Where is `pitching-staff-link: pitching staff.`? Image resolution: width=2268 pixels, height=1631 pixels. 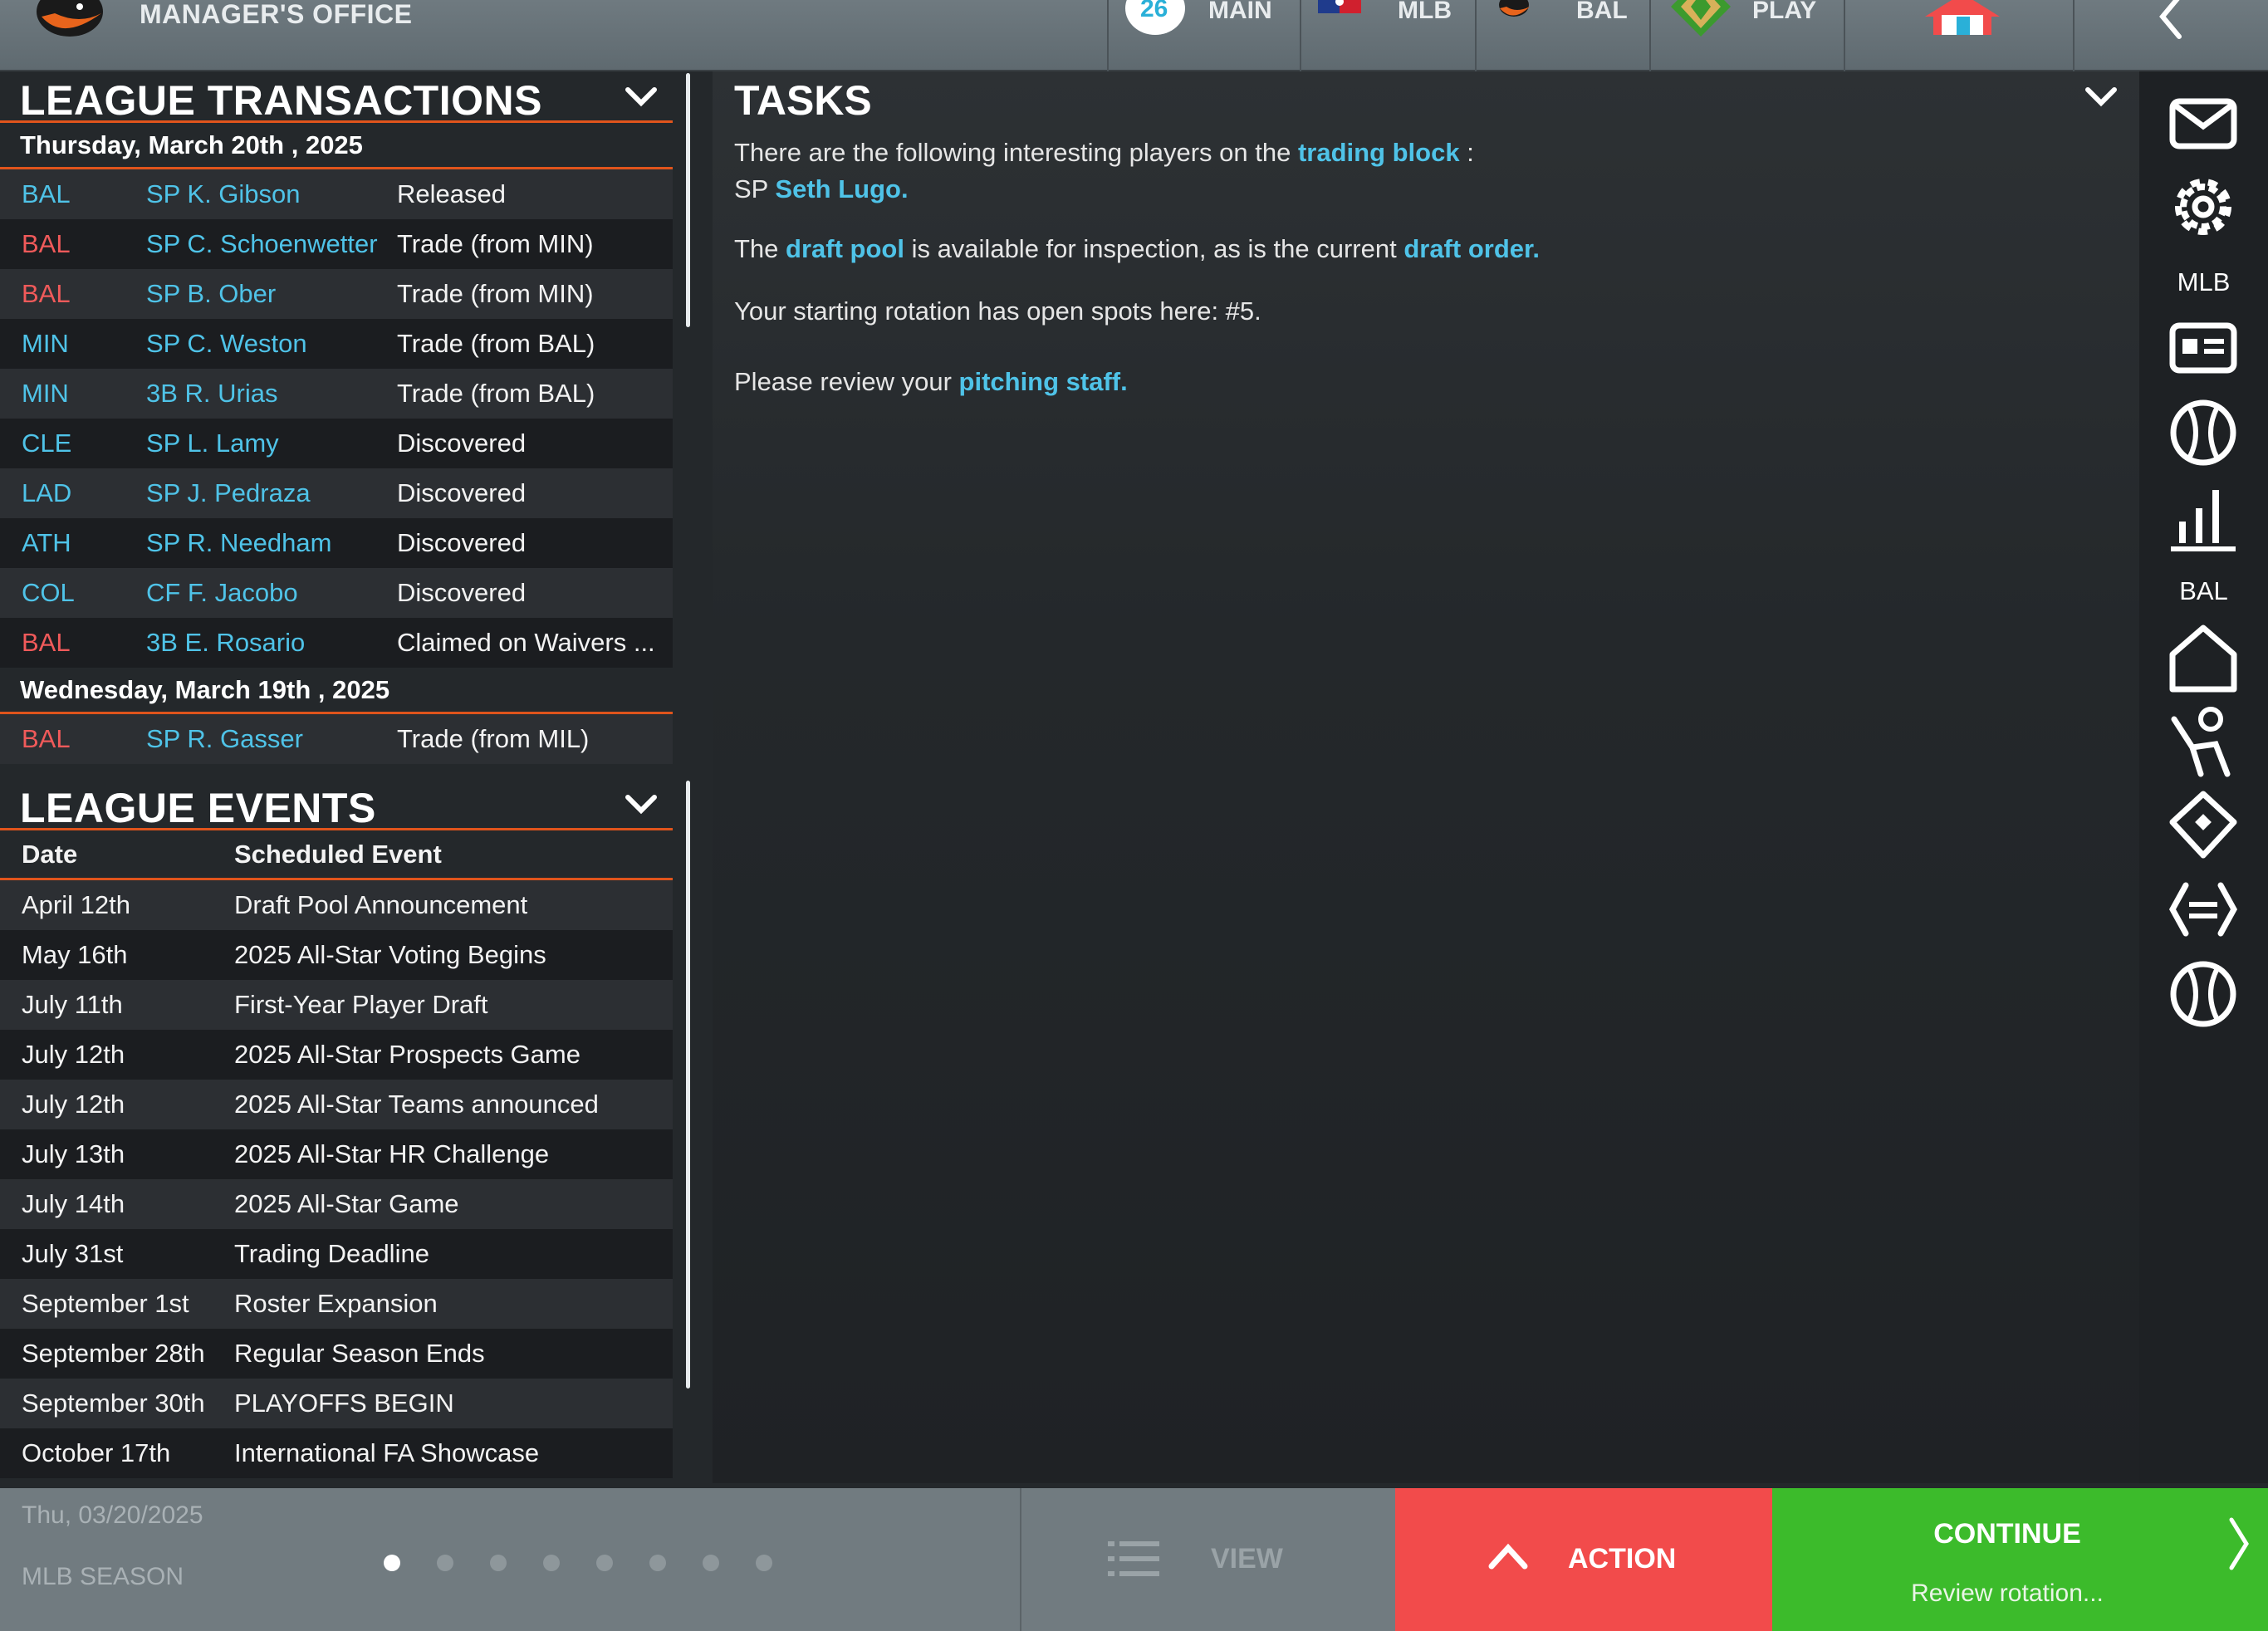 pitching-staff-link: pitching staff. is located at coordinates (1043, 381).